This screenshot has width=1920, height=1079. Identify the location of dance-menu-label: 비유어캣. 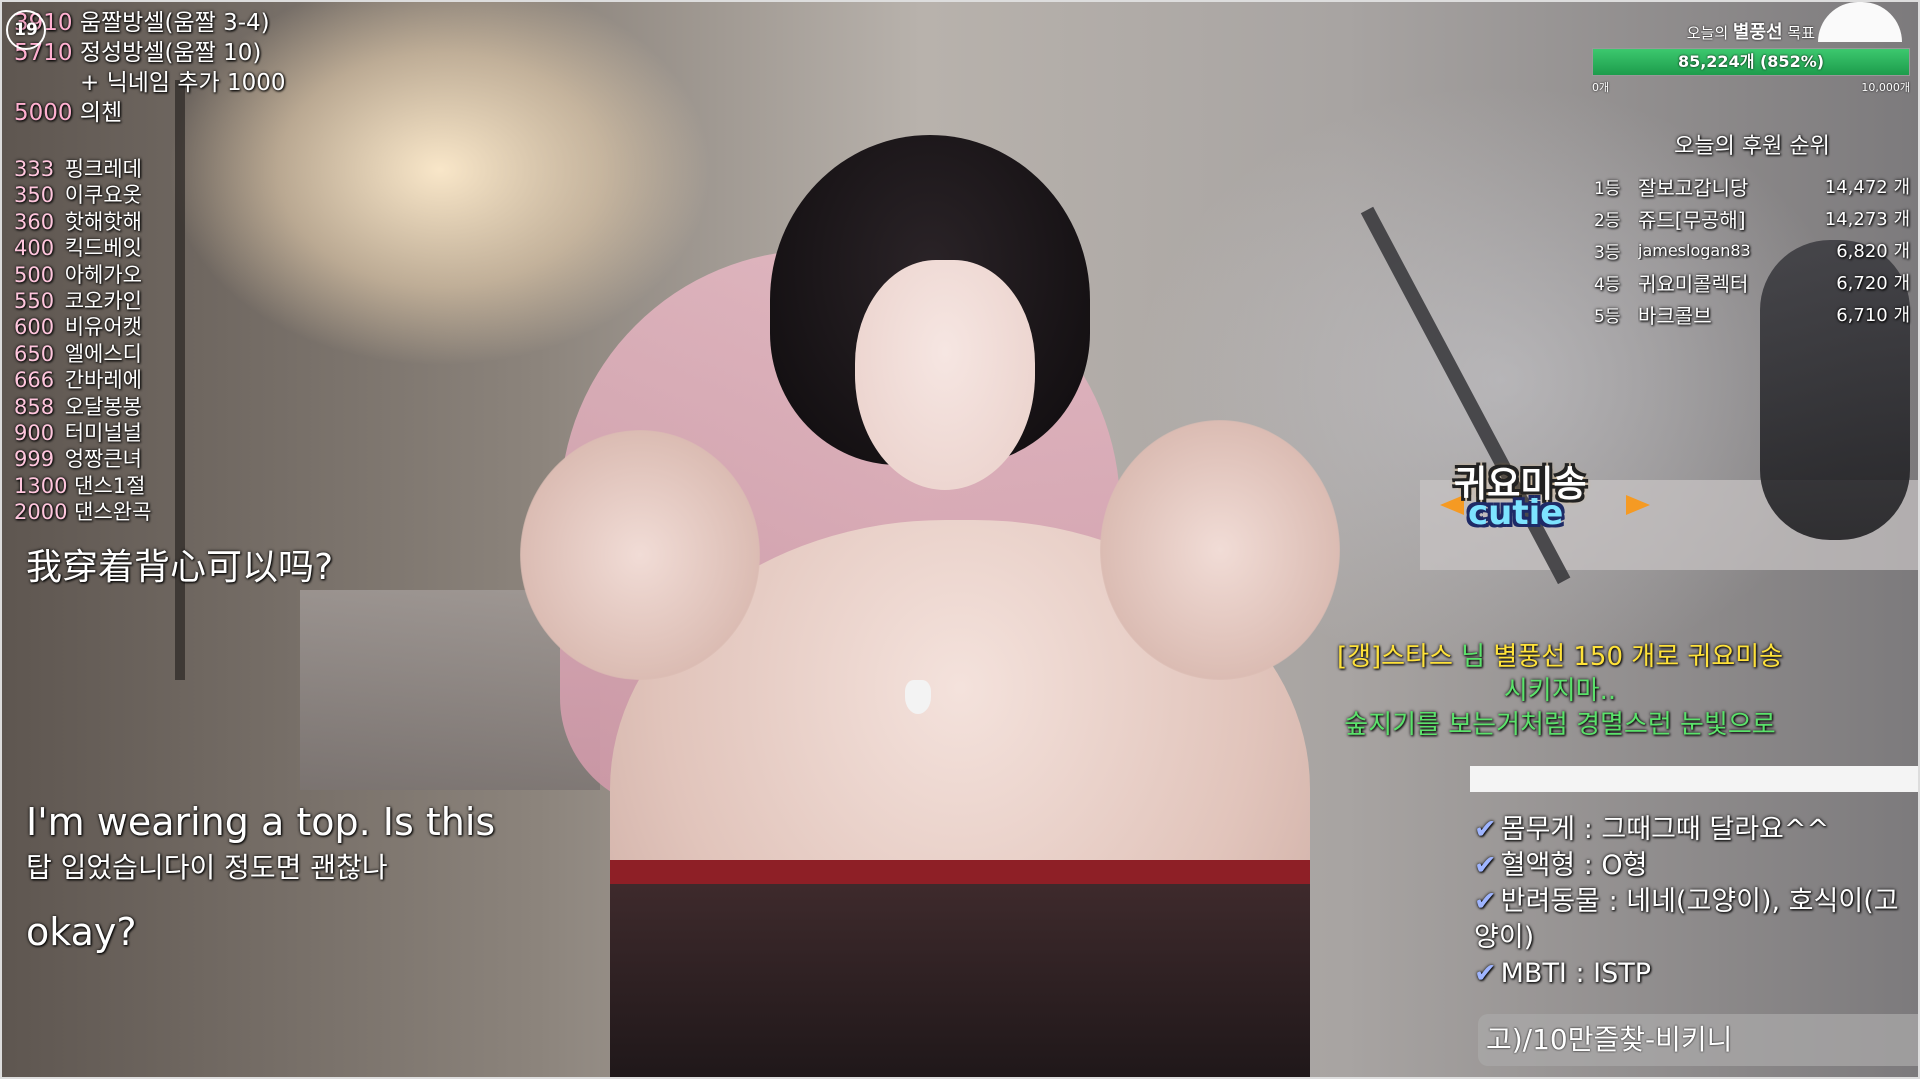
(103, 327).